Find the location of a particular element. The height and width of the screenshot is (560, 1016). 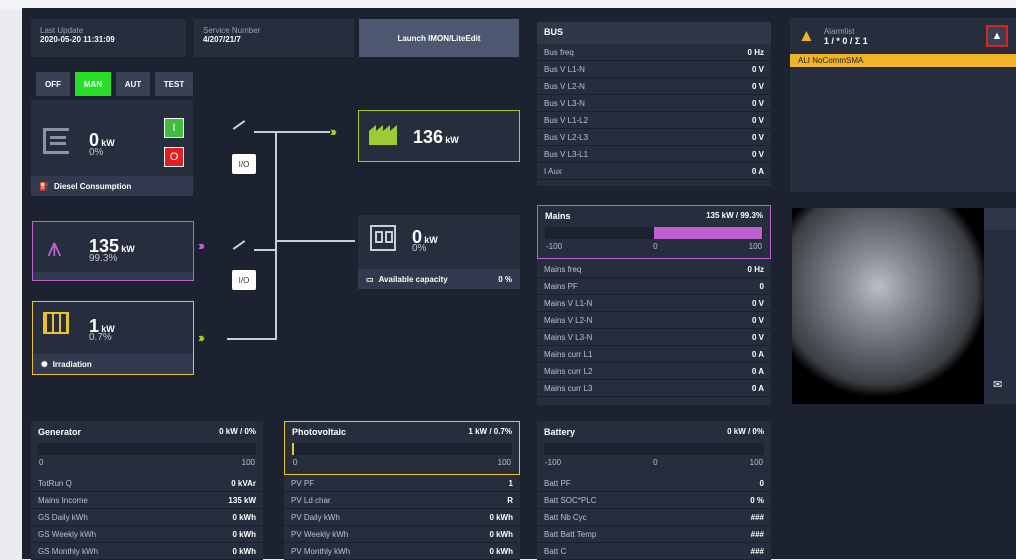

alarm-item: ALI NoCommSMA is located at coordinates (903, 60).